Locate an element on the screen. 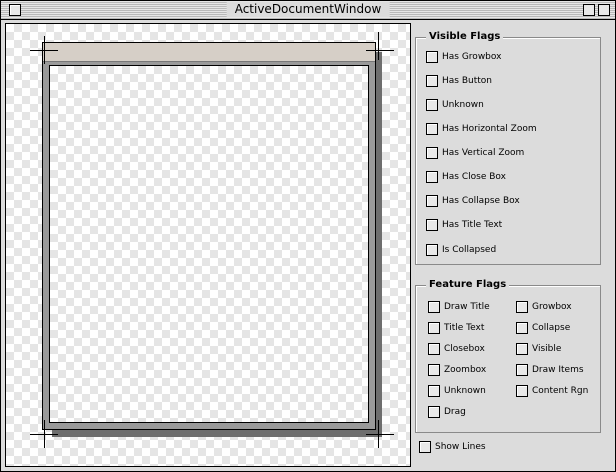  close-box-icon is located at coordinates (15, 10).